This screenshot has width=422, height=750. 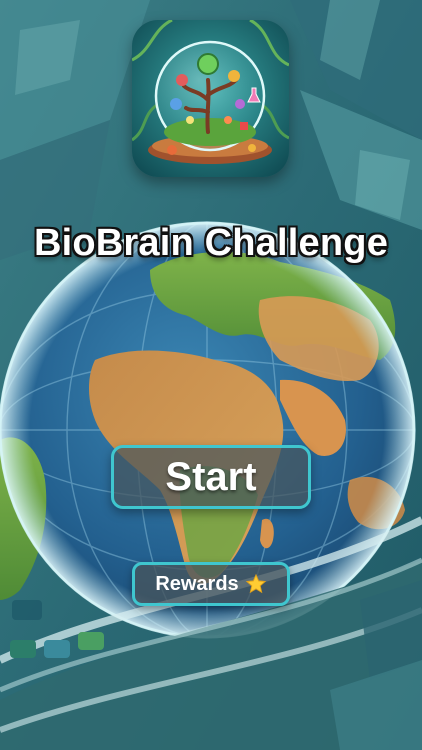 I want to click on rewards-button: Rewards, so click(x=211, y=584).